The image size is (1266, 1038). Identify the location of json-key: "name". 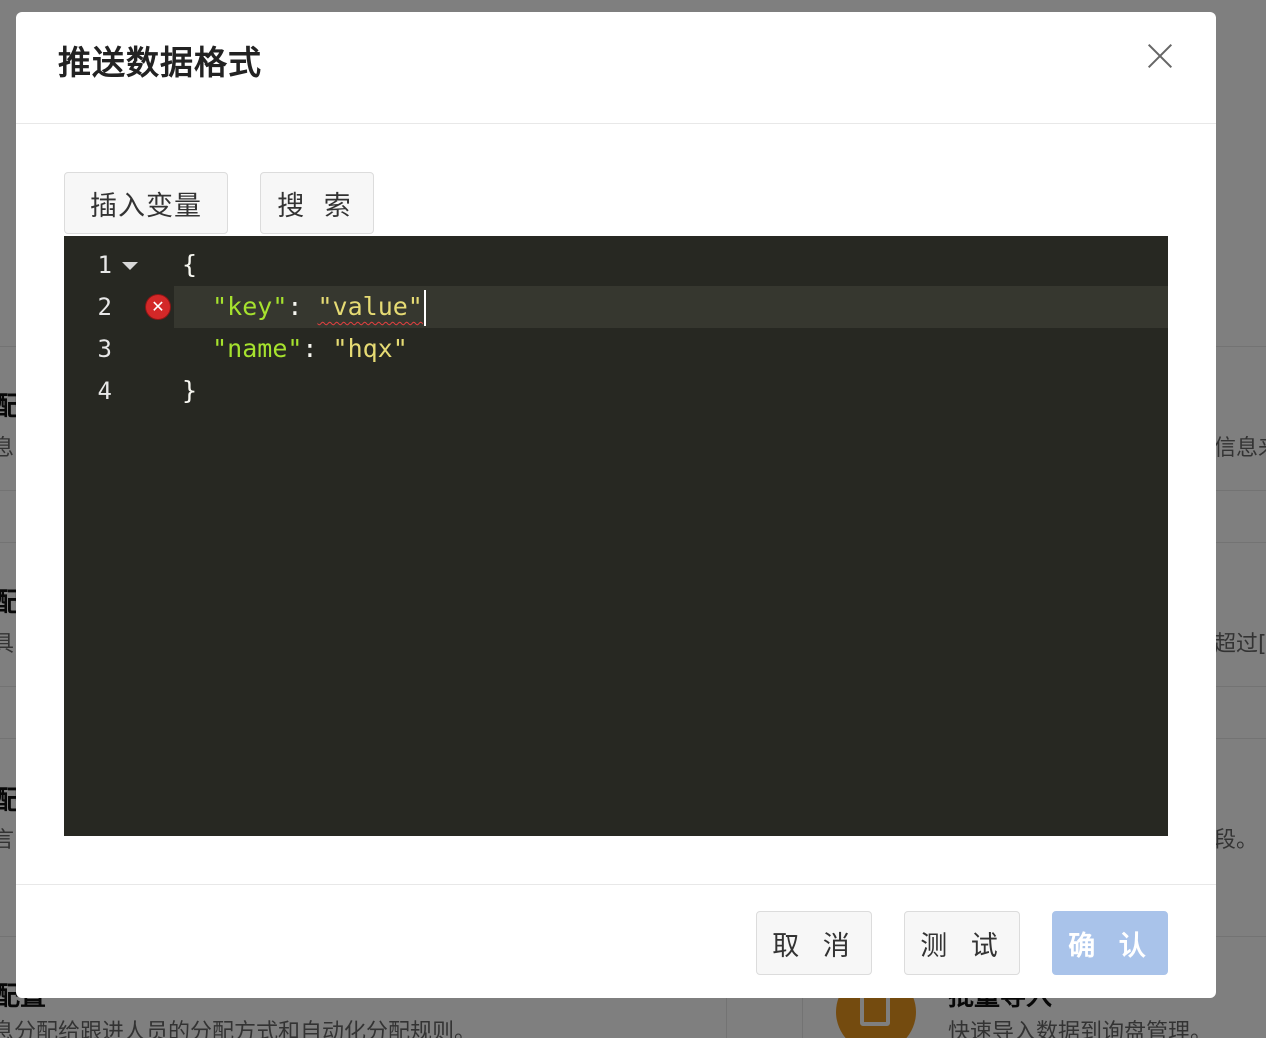
(257, 348).